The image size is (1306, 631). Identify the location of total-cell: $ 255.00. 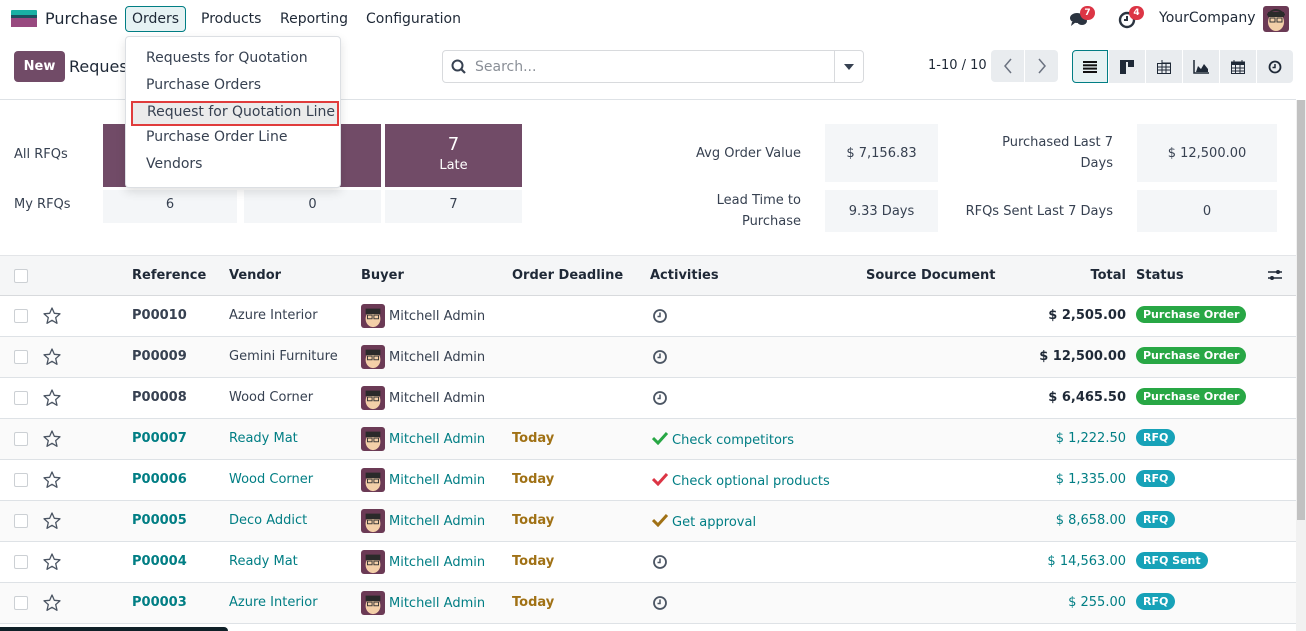
(1097, 602).